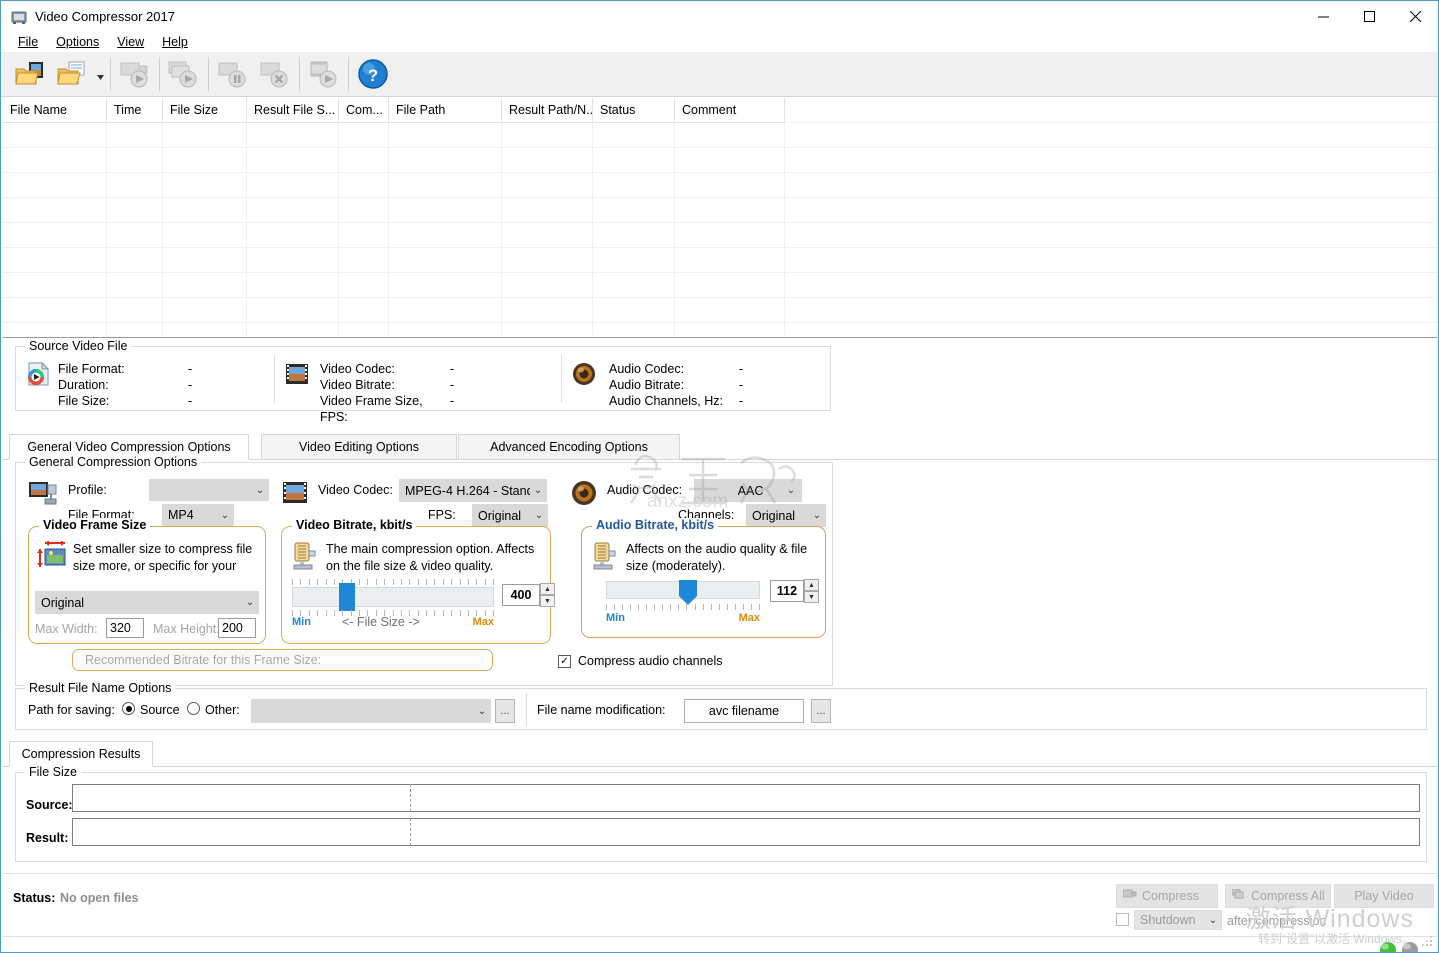 Image resolution: width=1439 pixels, height=953 pixels. Describe the element at coordinates (569, 447) in the screenshot. I see `tab-advanced-encoding-options: Advanced Encoding Options` at that location.